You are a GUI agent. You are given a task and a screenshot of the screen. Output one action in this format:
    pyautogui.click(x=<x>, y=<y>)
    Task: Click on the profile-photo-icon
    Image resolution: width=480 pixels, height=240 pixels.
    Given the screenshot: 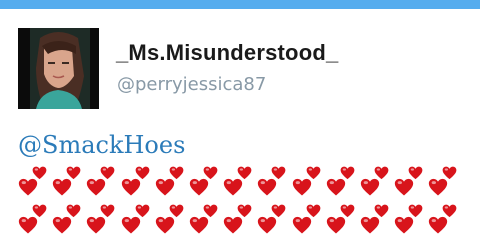 What is the action you would take?
    pyautogui.click(x=58, y=68)
    